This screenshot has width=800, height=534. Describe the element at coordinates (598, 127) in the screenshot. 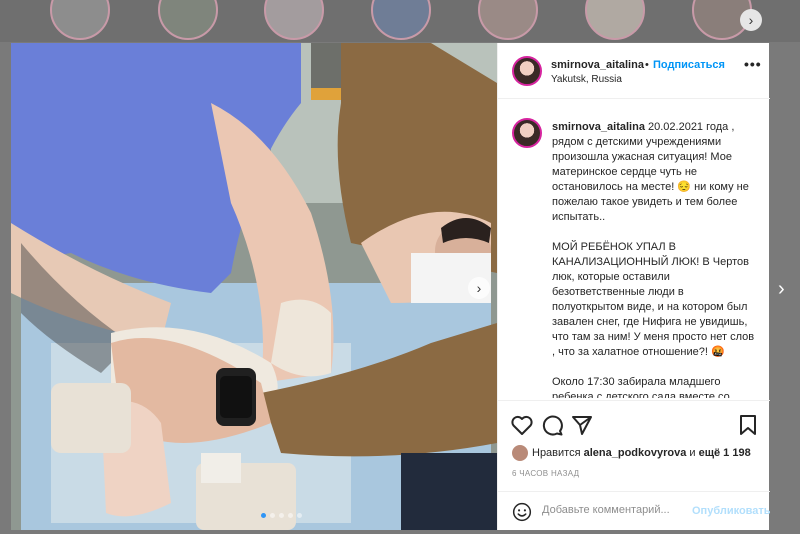

I see `caption-username: smirnova_aitalina` at that location.